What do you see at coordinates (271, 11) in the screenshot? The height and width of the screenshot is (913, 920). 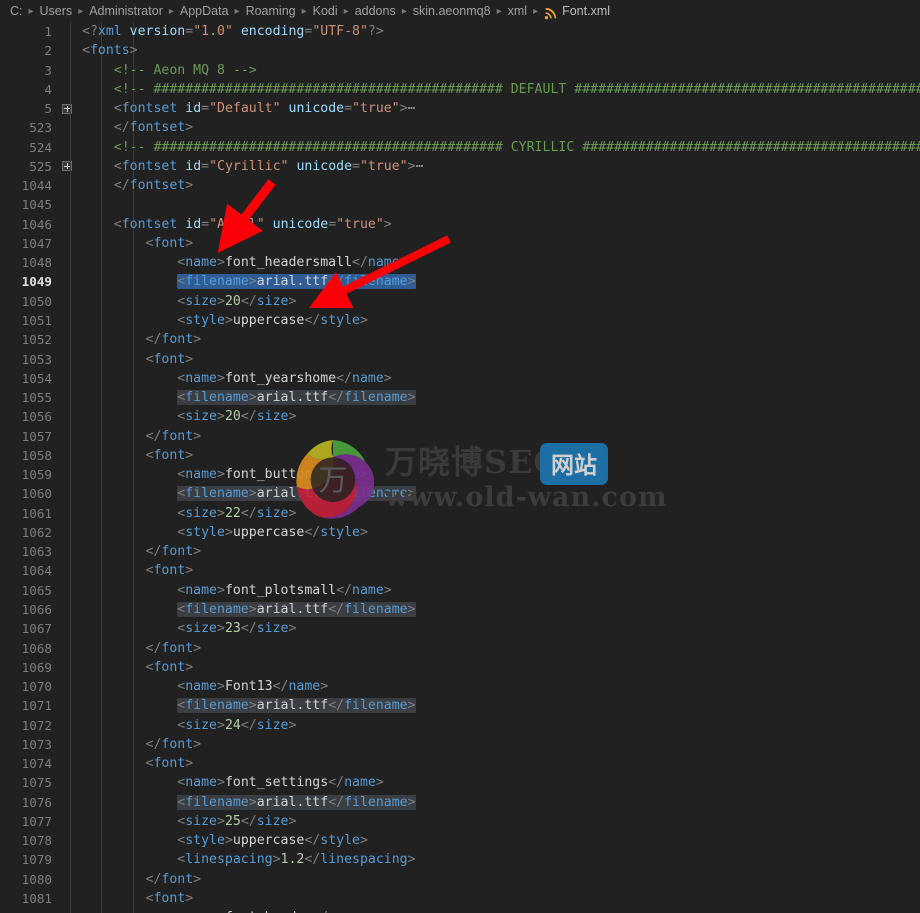 I see `breadcrumb-item-4: Roaming` at bounding box center [271, 11].